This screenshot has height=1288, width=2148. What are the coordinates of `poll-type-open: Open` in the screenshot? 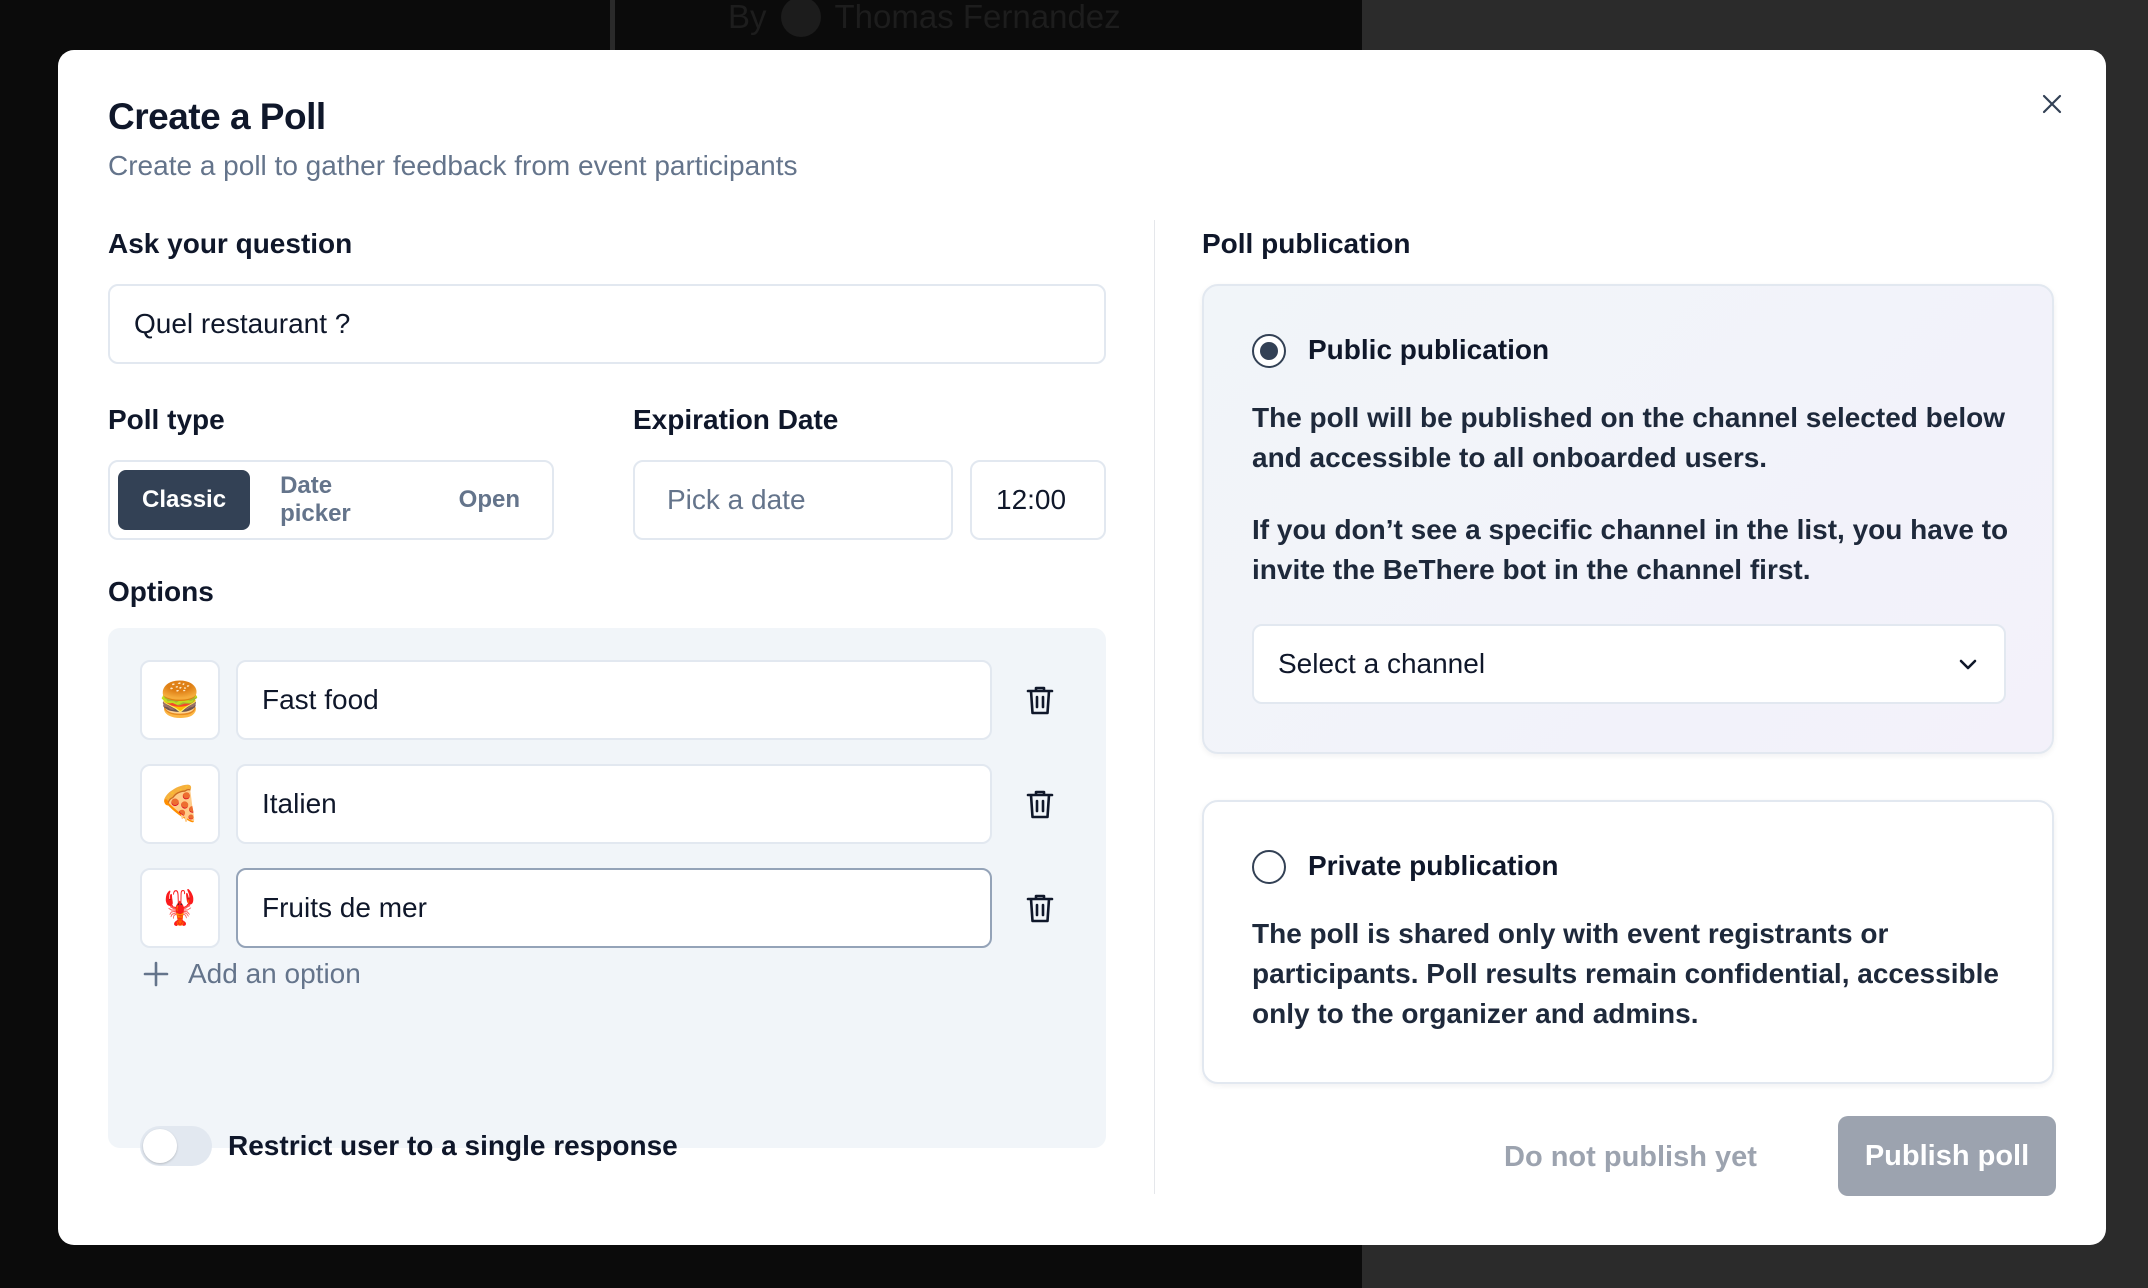 It's located at (489, 500).